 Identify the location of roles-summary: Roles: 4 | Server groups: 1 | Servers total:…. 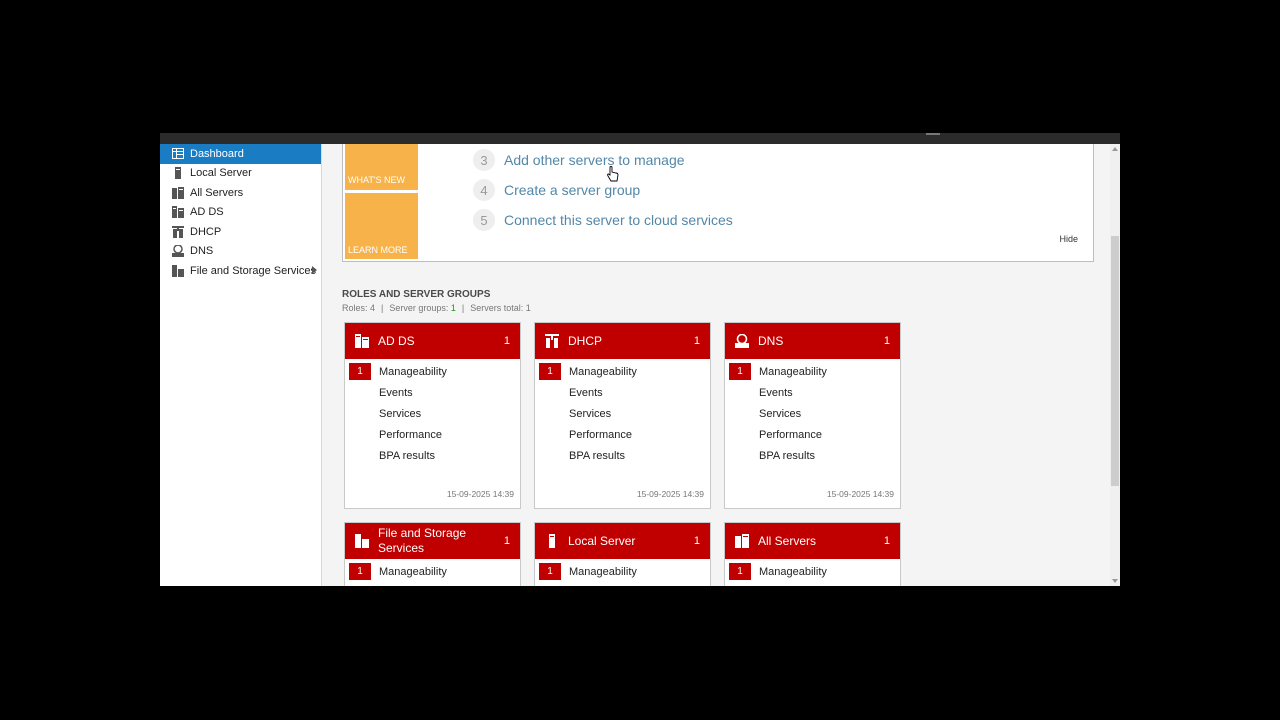
(436, 308).